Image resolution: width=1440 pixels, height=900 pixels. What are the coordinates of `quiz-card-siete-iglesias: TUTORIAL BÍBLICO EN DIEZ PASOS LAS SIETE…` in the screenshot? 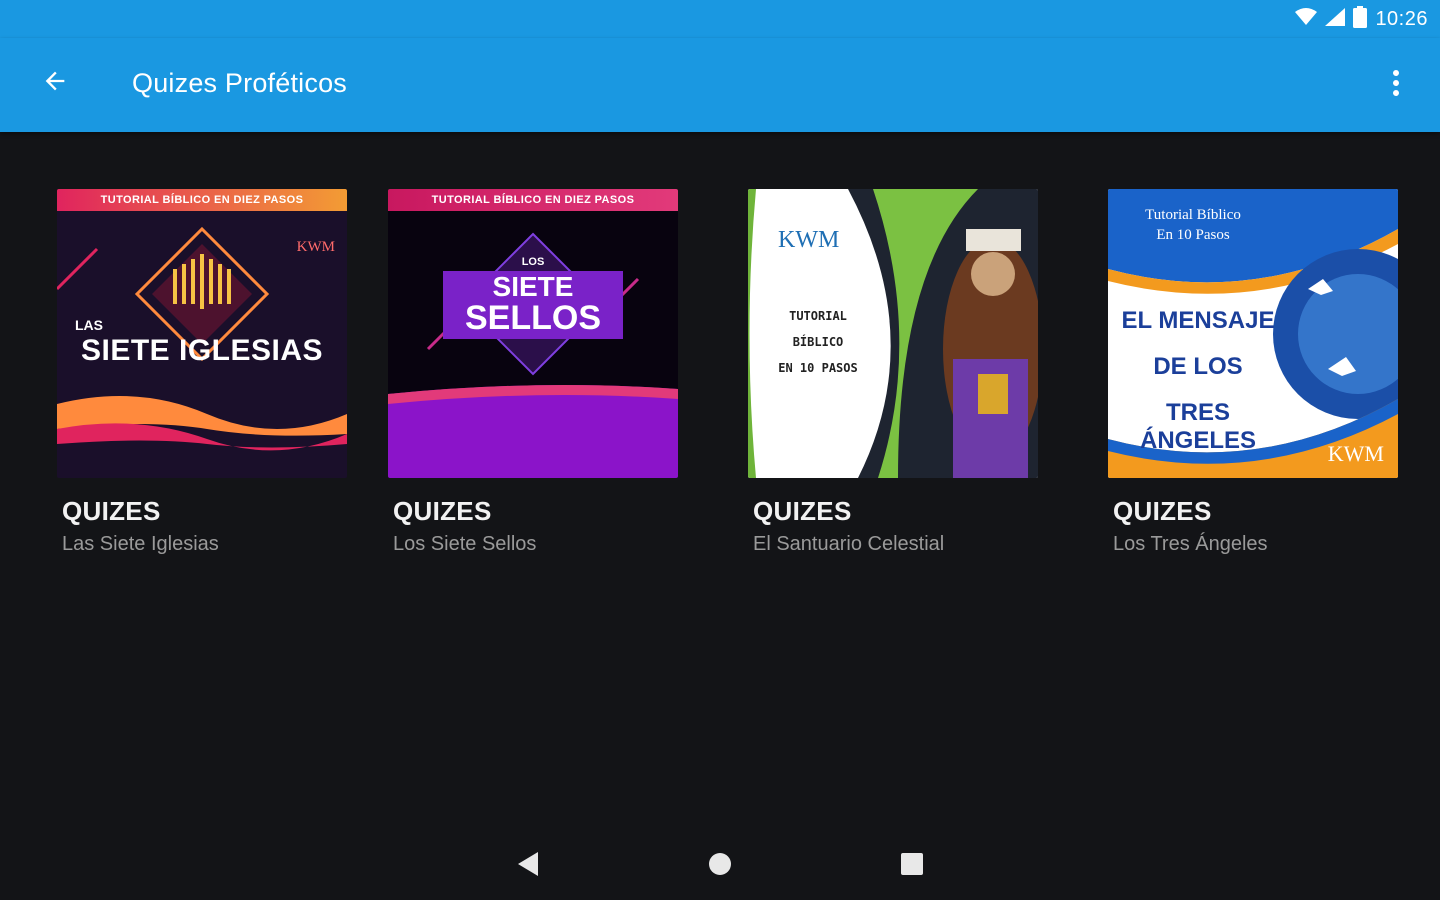 It's located at (202, 372).